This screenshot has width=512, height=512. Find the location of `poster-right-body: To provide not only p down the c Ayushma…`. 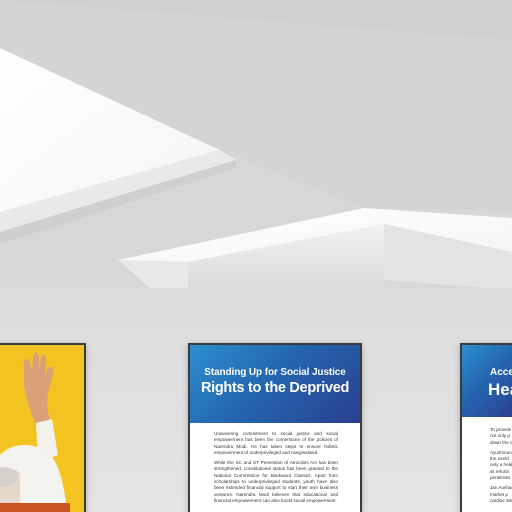

poster-right-body: To provide not only p down the c Ayushma… is located at coordinates (501, 467).